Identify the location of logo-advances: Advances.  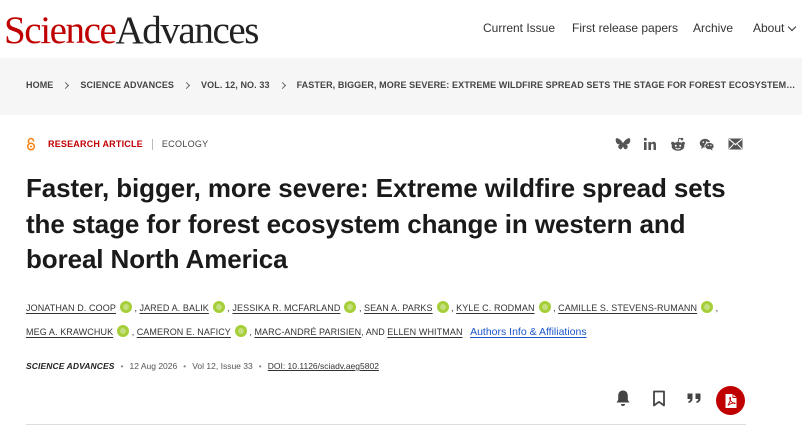
(187, 30).